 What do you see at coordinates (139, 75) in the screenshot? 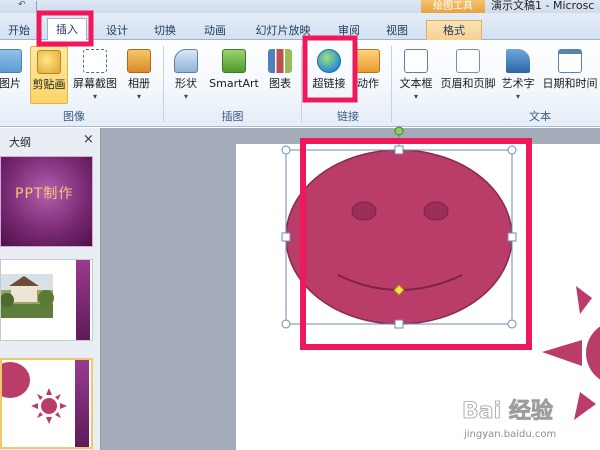
I see `album-button: 相册 ▾` at bounding box center [139, 75].